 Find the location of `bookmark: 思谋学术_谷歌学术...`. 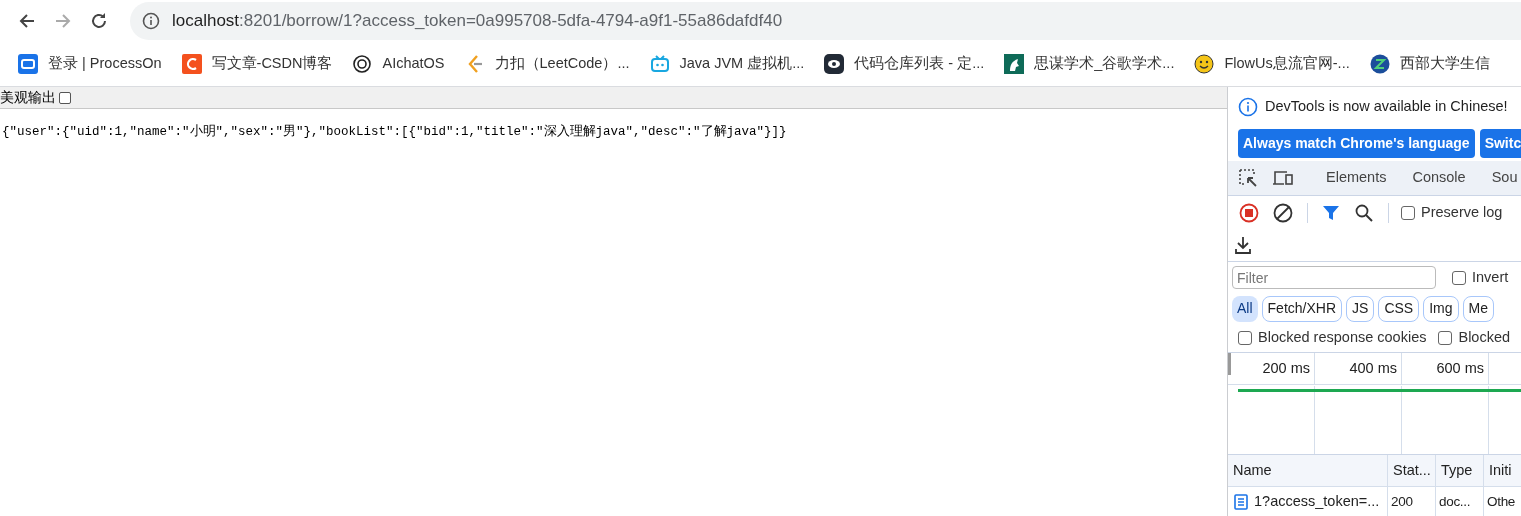

bookmark: 思谋学术_谷歌学术... is located at coordinates (1089, 64).